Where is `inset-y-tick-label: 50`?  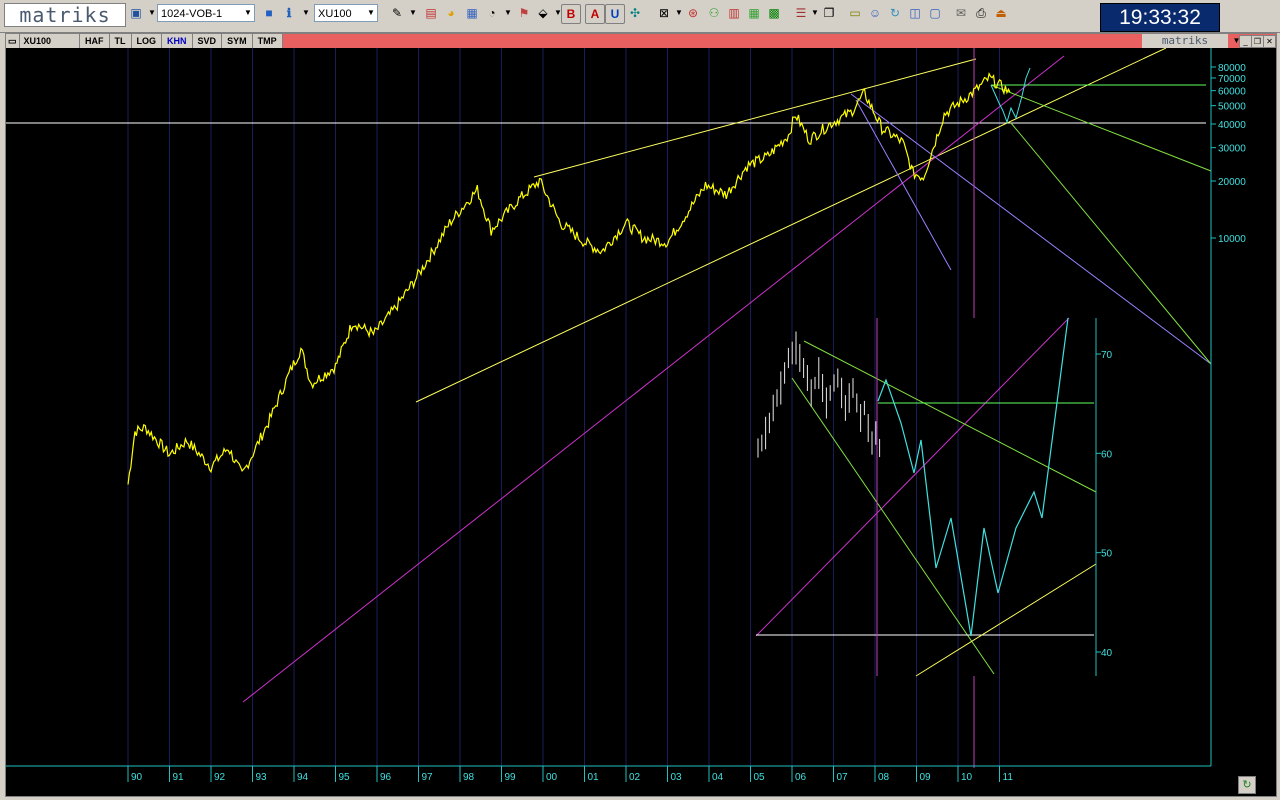 inset-y-tick-label: 50 is located at coordinates (1107, 554).